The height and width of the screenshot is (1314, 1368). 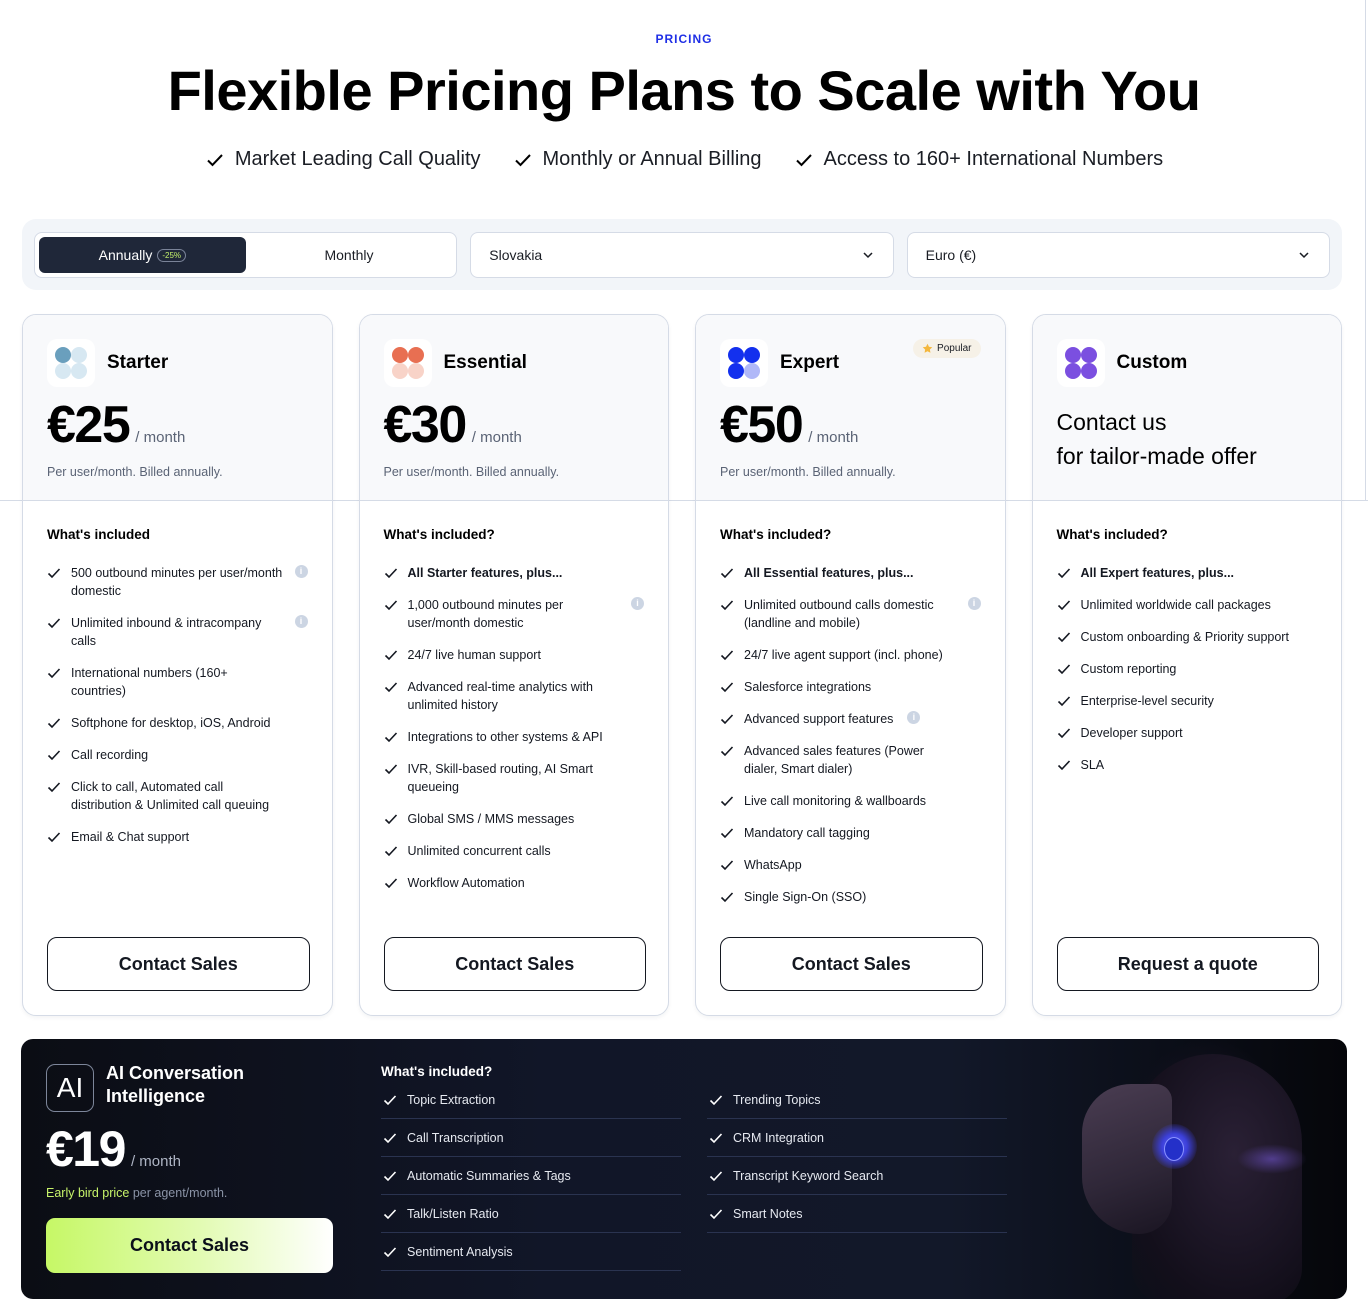 I want to click on custom-dots-icon, so click(x=1080, y=363).